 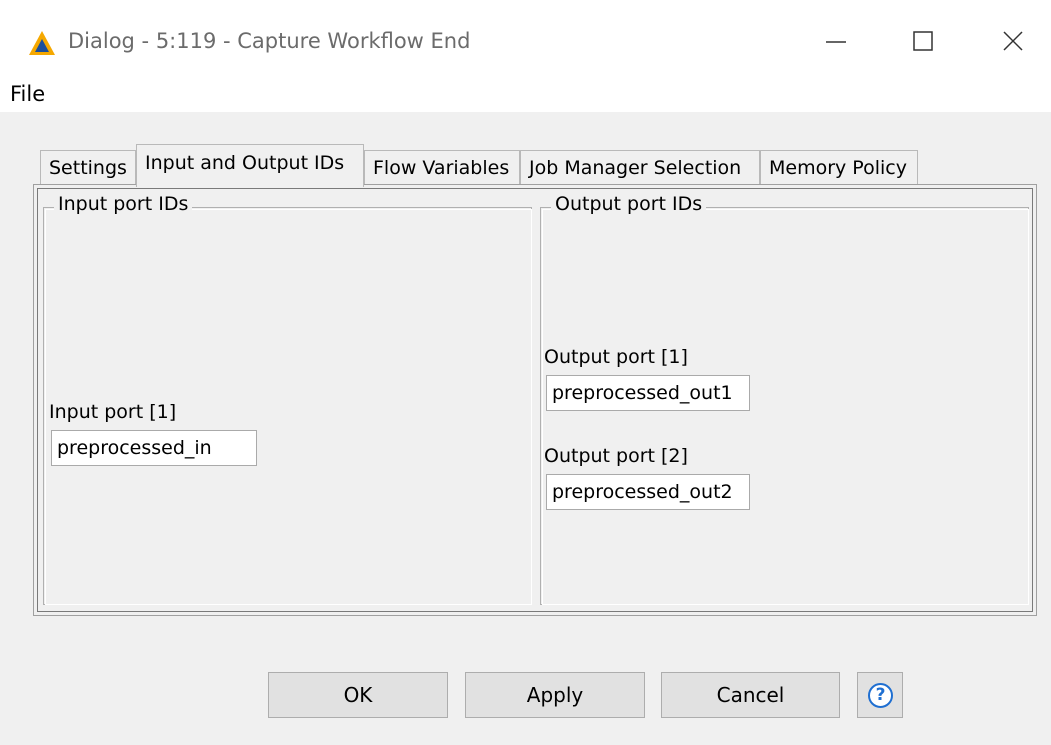 I want to click on apply-button: Apply, so click(x=555, y=695).